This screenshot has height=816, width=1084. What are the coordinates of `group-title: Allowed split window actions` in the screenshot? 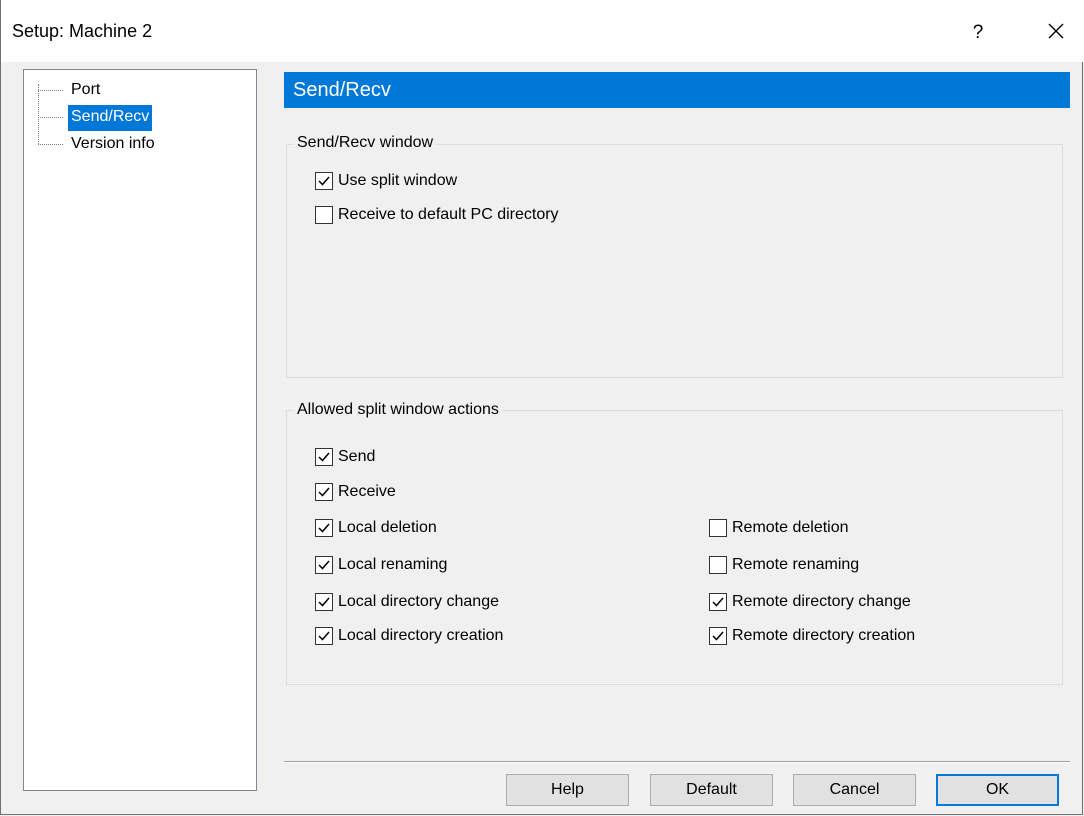 It's located at (398, 410).